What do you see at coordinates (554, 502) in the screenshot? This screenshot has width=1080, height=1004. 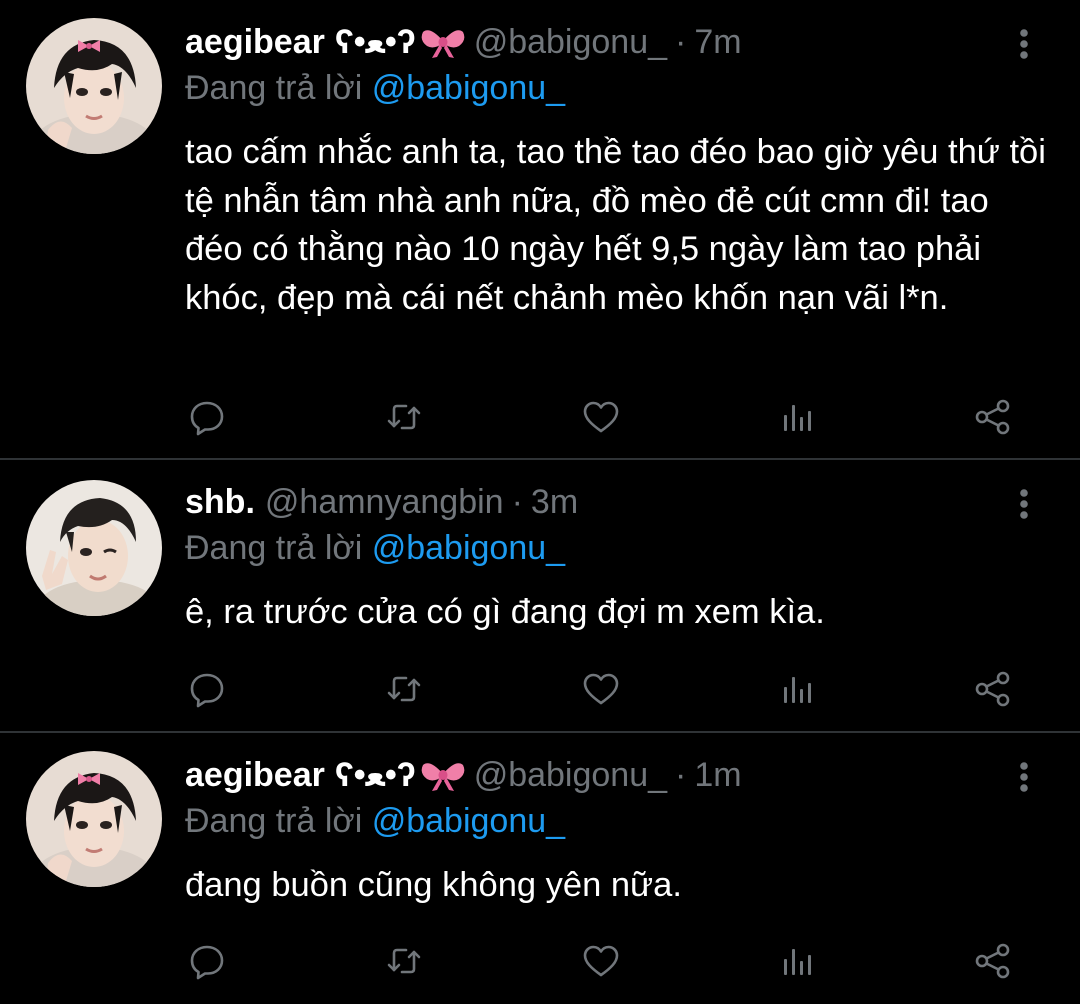 I see `timestamp: 3m` at bounding box center [554, 502].